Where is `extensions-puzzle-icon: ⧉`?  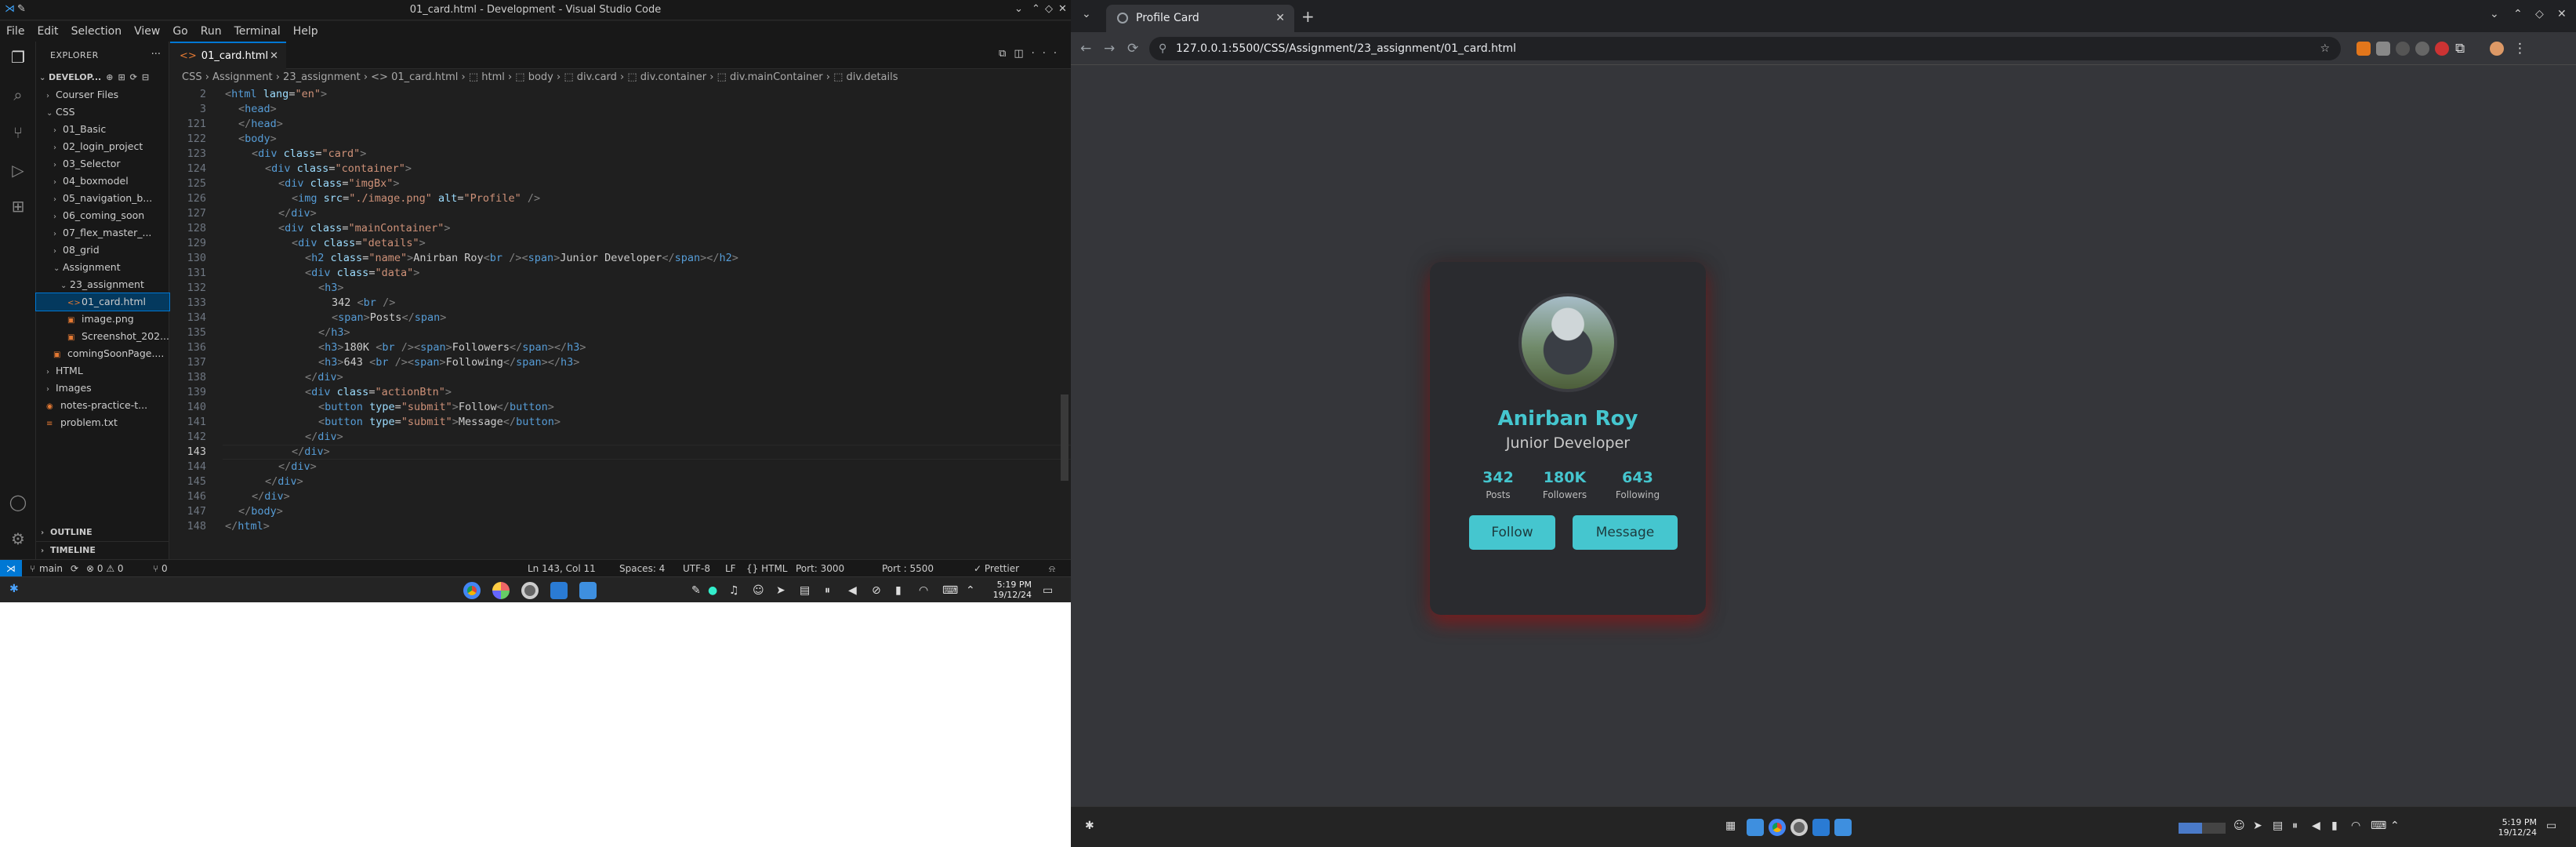
extensions-puzzle-icon: ⧉ is located at coordinates (2460, 48).